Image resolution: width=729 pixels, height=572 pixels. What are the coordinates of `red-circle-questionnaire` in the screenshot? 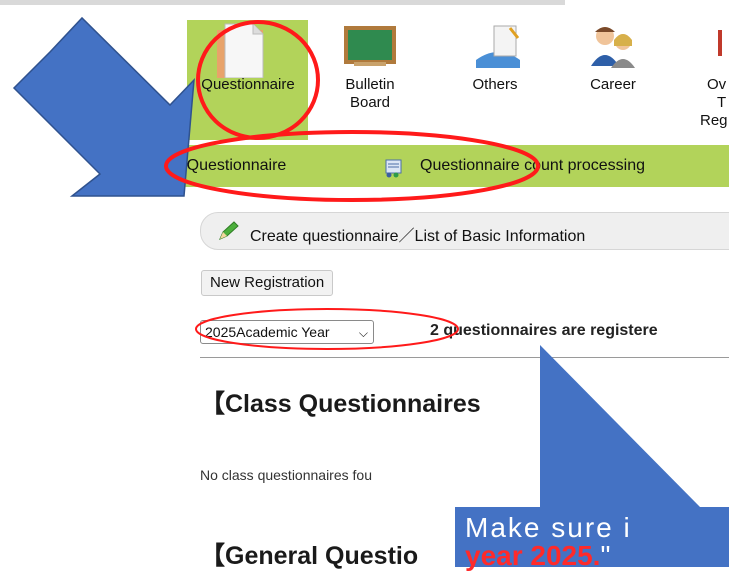 It's located at (258, 80).